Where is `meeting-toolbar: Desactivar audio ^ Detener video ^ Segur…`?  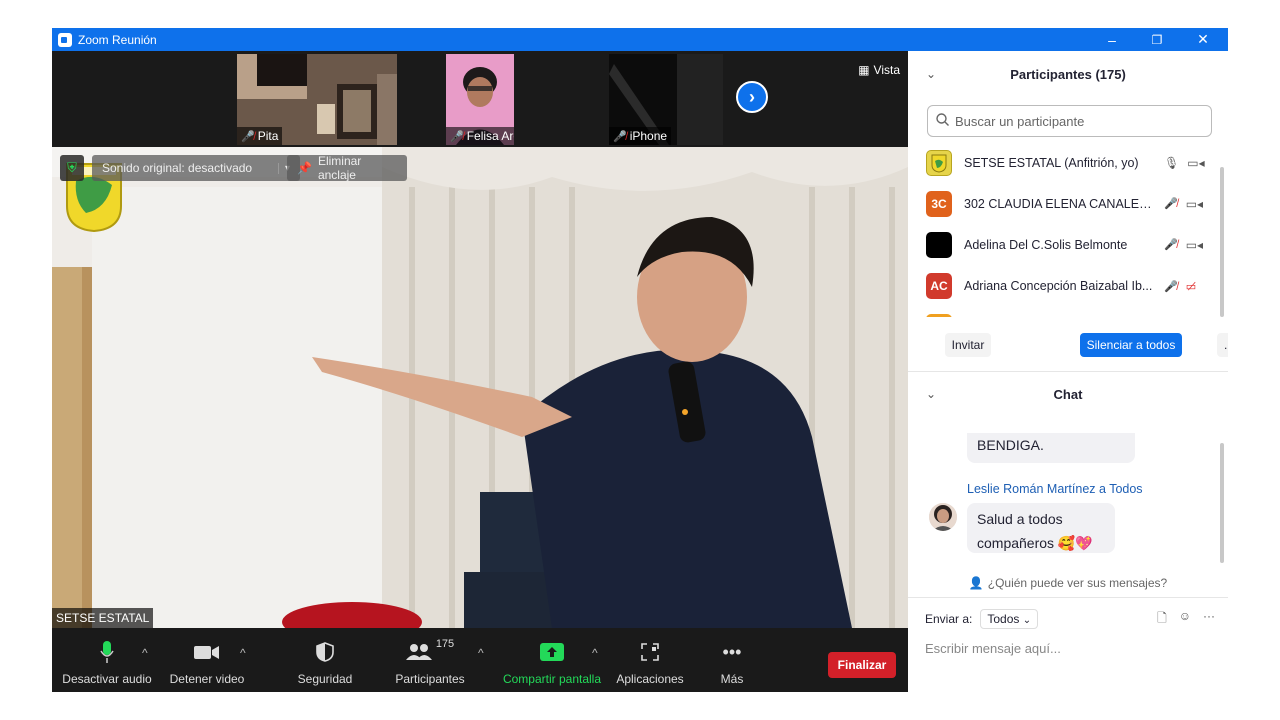
meeting-toolbar: Desactivar audio ^ Detener video ^ Segur… is located at coordinates (480, 660).